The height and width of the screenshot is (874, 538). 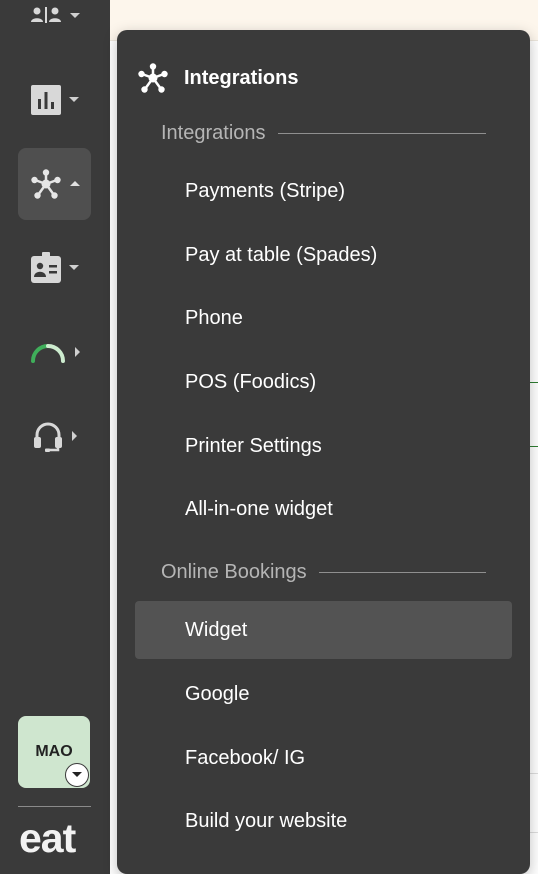 I want to click on section-integrations: Integrations, so click(x=323, y=133).